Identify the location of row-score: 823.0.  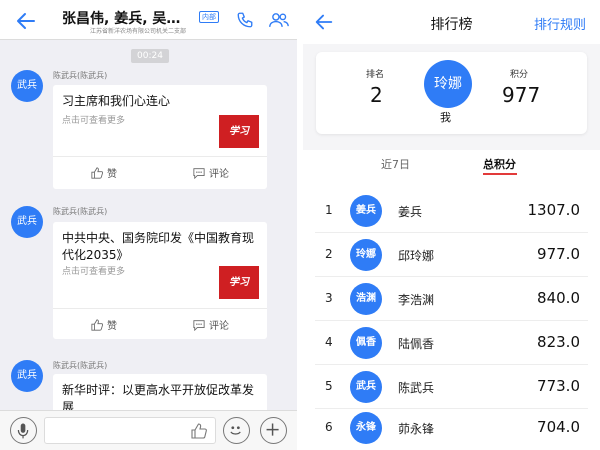
(558, 342).